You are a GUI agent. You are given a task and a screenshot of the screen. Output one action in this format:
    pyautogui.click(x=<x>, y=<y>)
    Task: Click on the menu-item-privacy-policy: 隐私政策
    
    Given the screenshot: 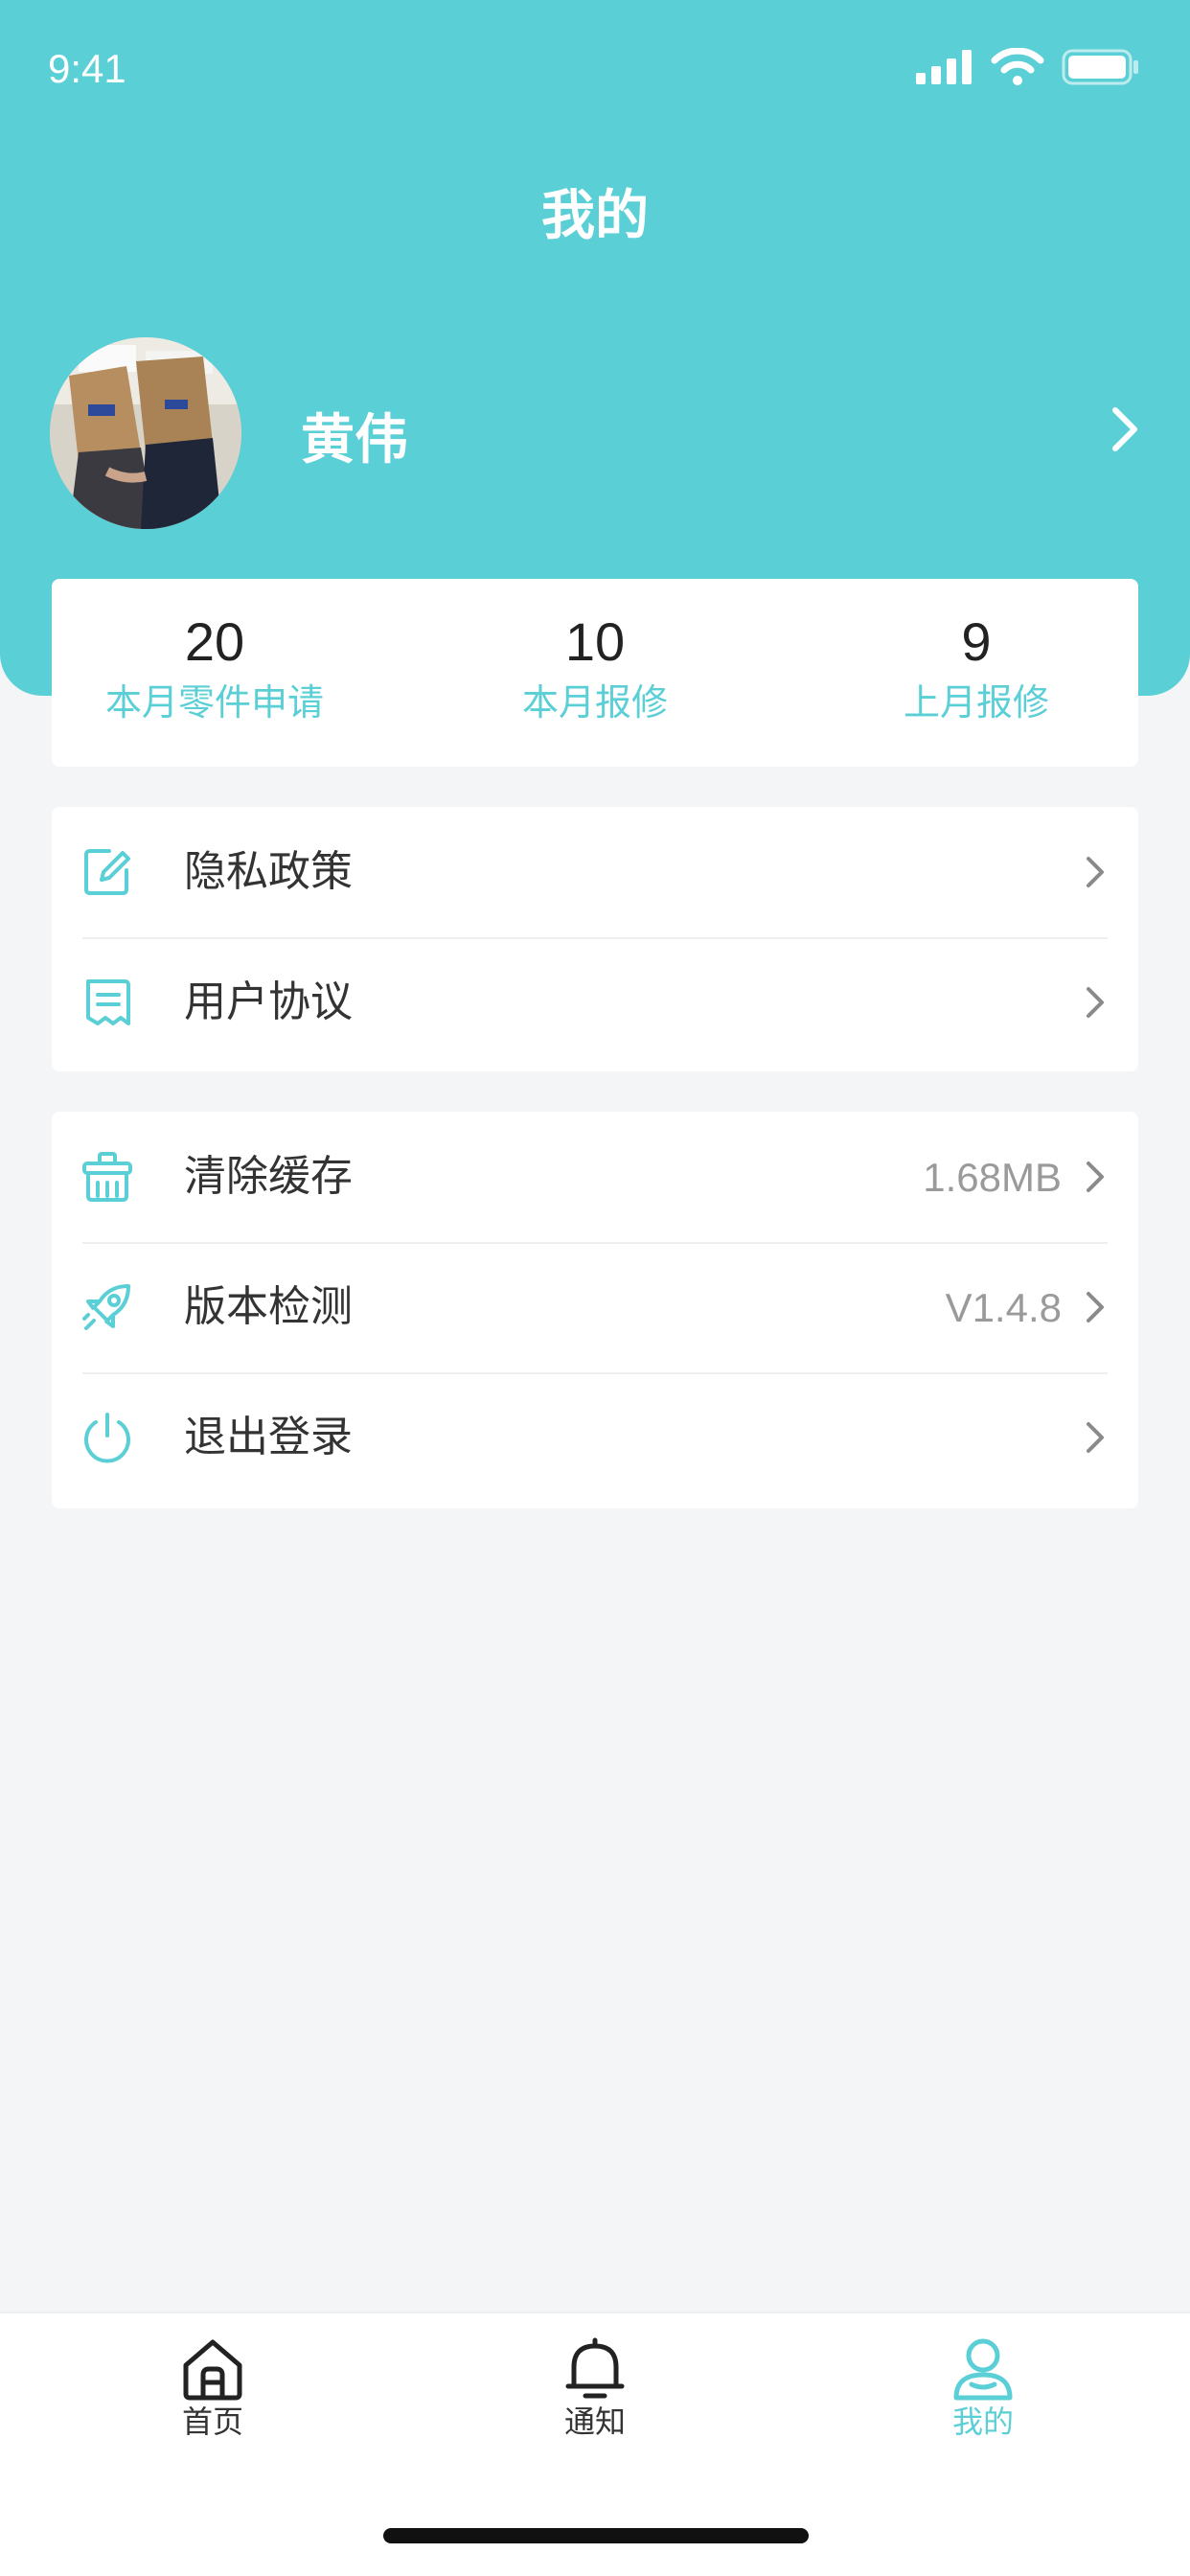 What is the action you would take?
    pyautogui.click(x=595, y=872)
    